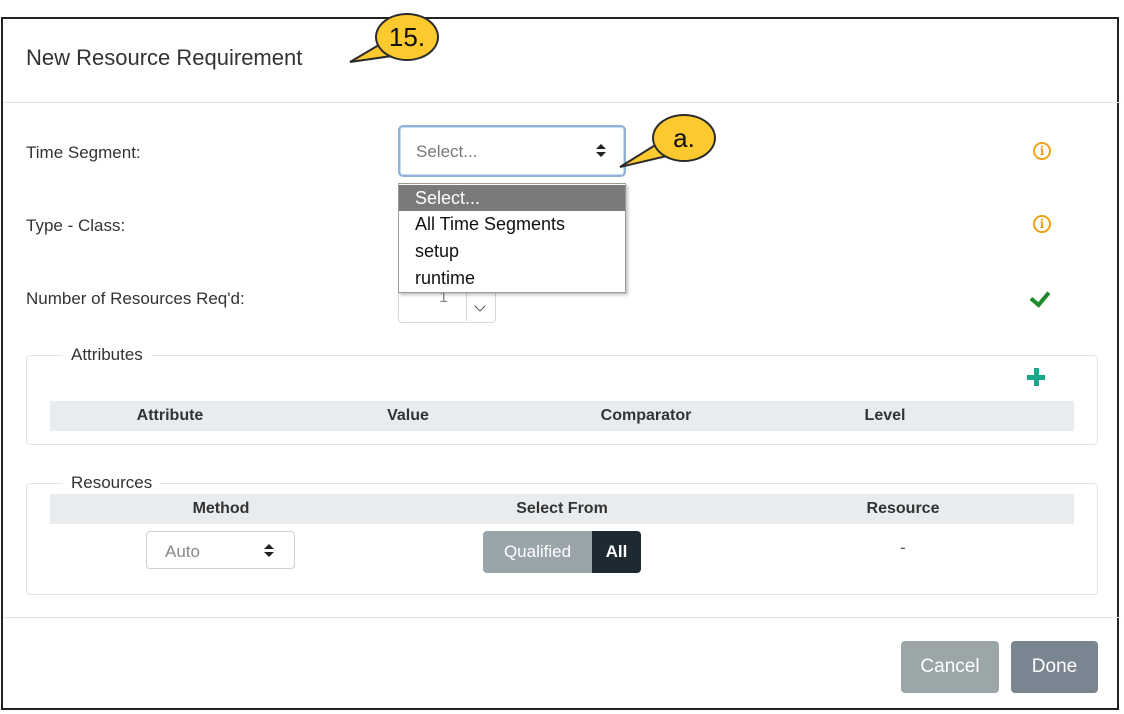 The height and width of the screenshot is (714, 1124). I want to click on select-from-all-button: All, so click(616, 552).